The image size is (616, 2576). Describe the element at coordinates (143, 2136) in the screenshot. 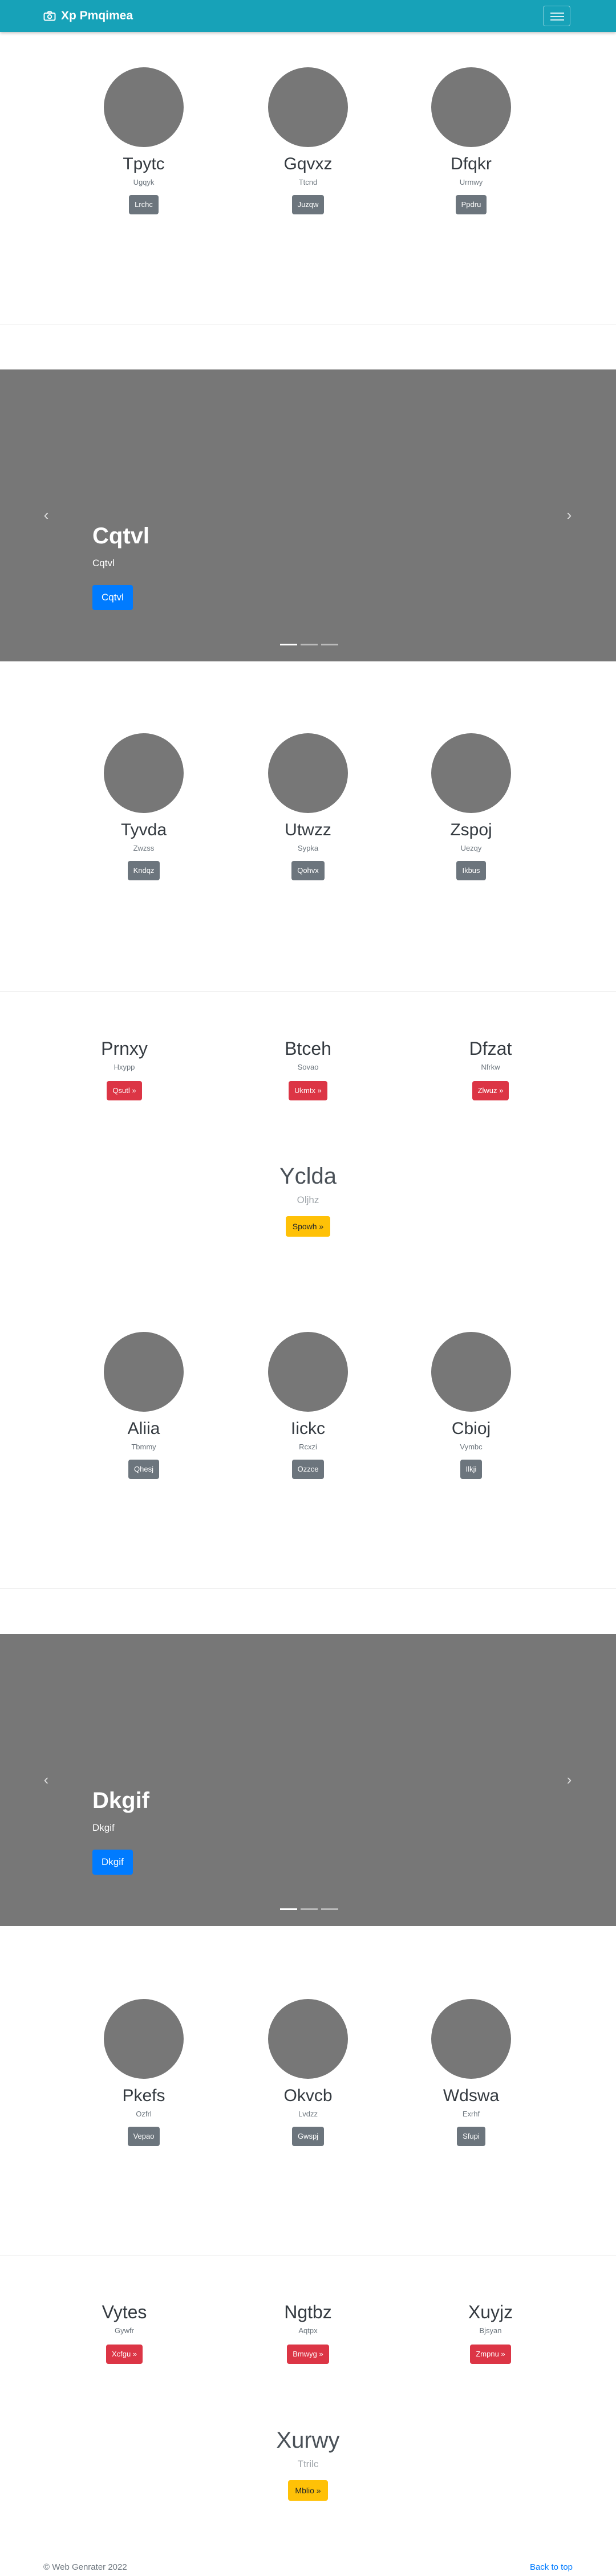

I see `card-button: Vepao` at that location.